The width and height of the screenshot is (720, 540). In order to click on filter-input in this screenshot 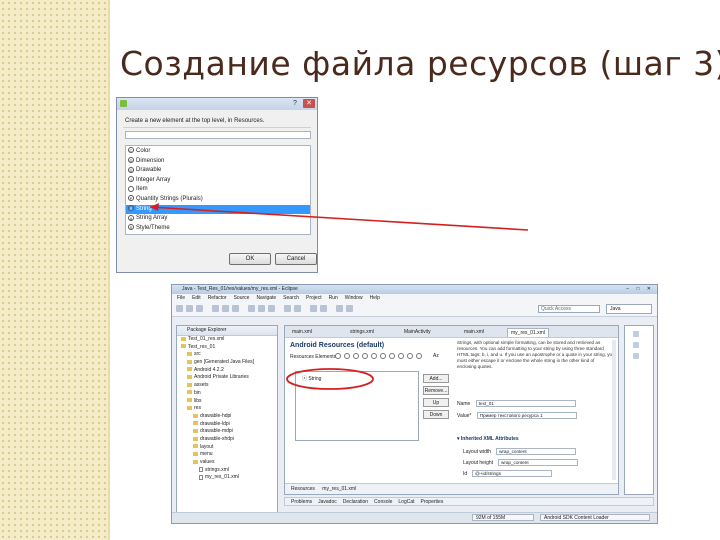, I will do `click(218, 135)`.